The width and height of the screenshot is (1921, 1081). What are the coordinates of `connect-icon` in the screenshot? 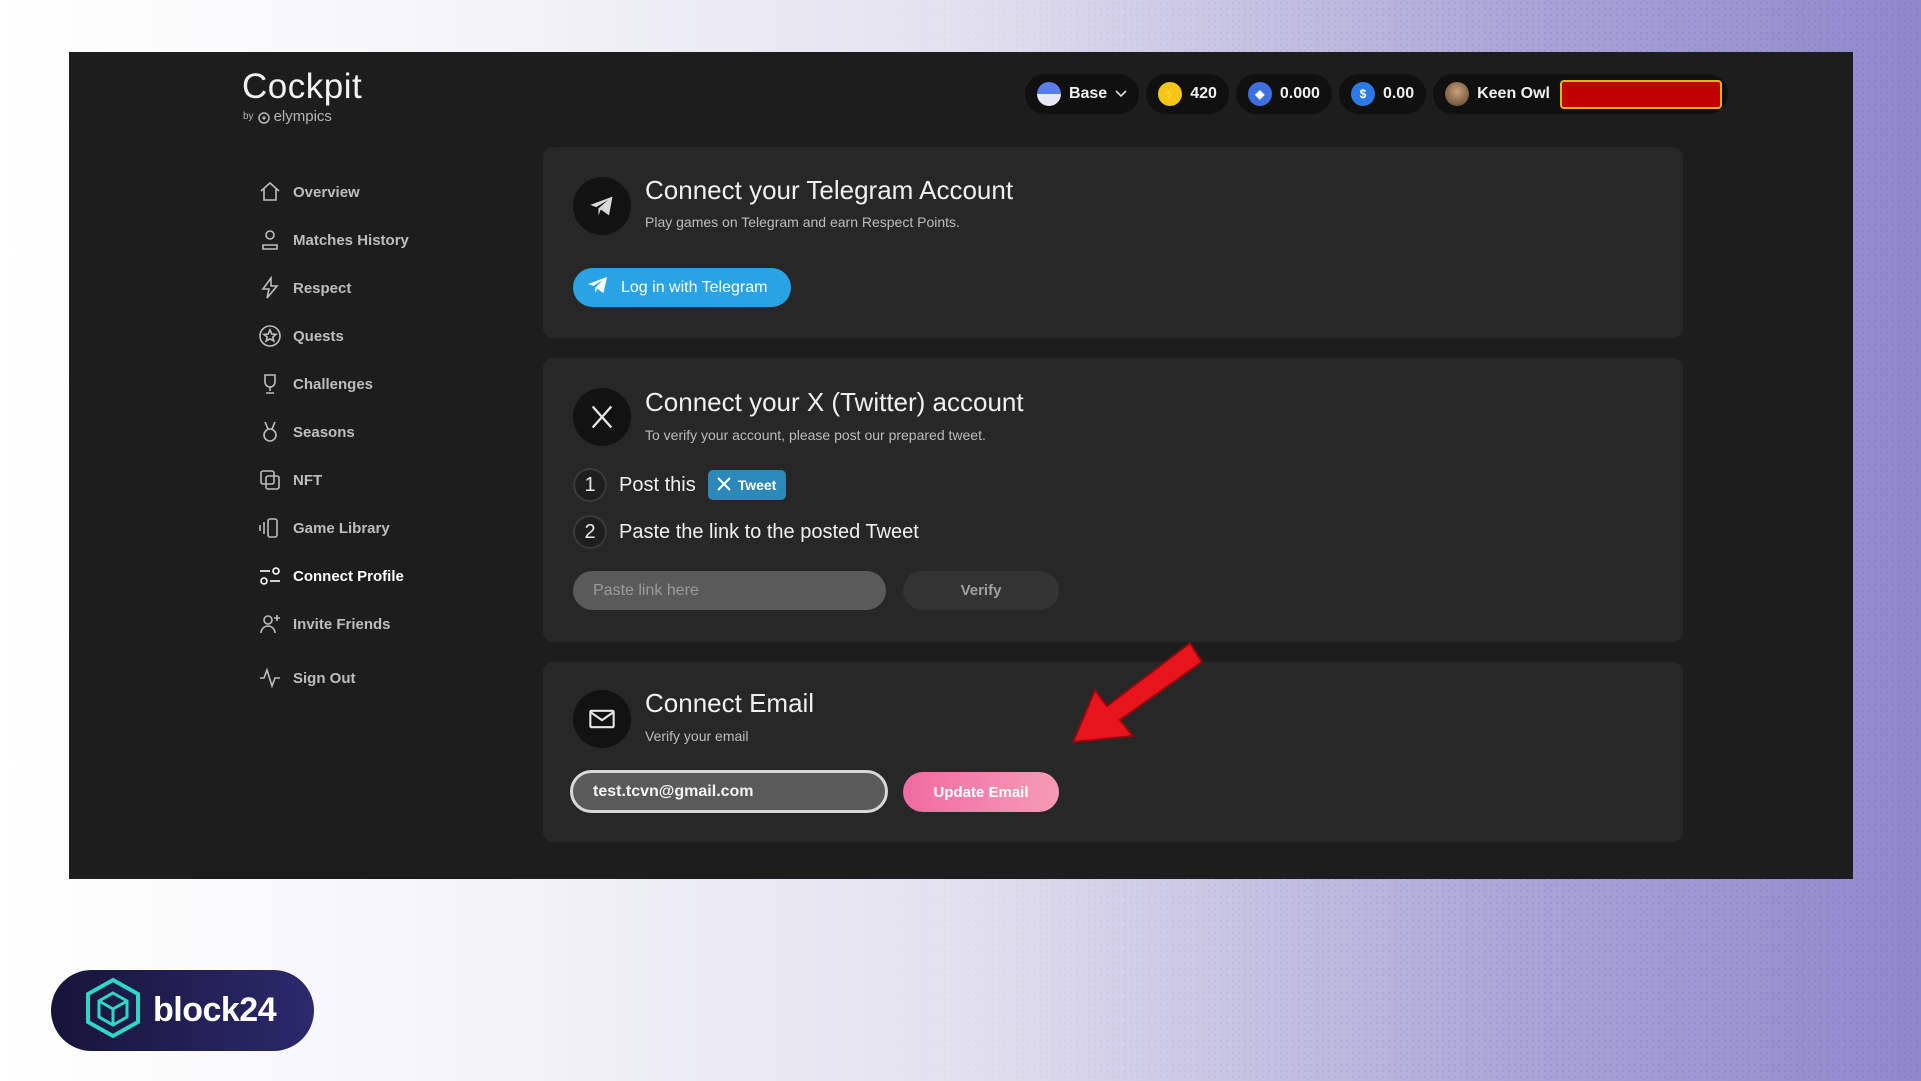 It's located at (270, 576).